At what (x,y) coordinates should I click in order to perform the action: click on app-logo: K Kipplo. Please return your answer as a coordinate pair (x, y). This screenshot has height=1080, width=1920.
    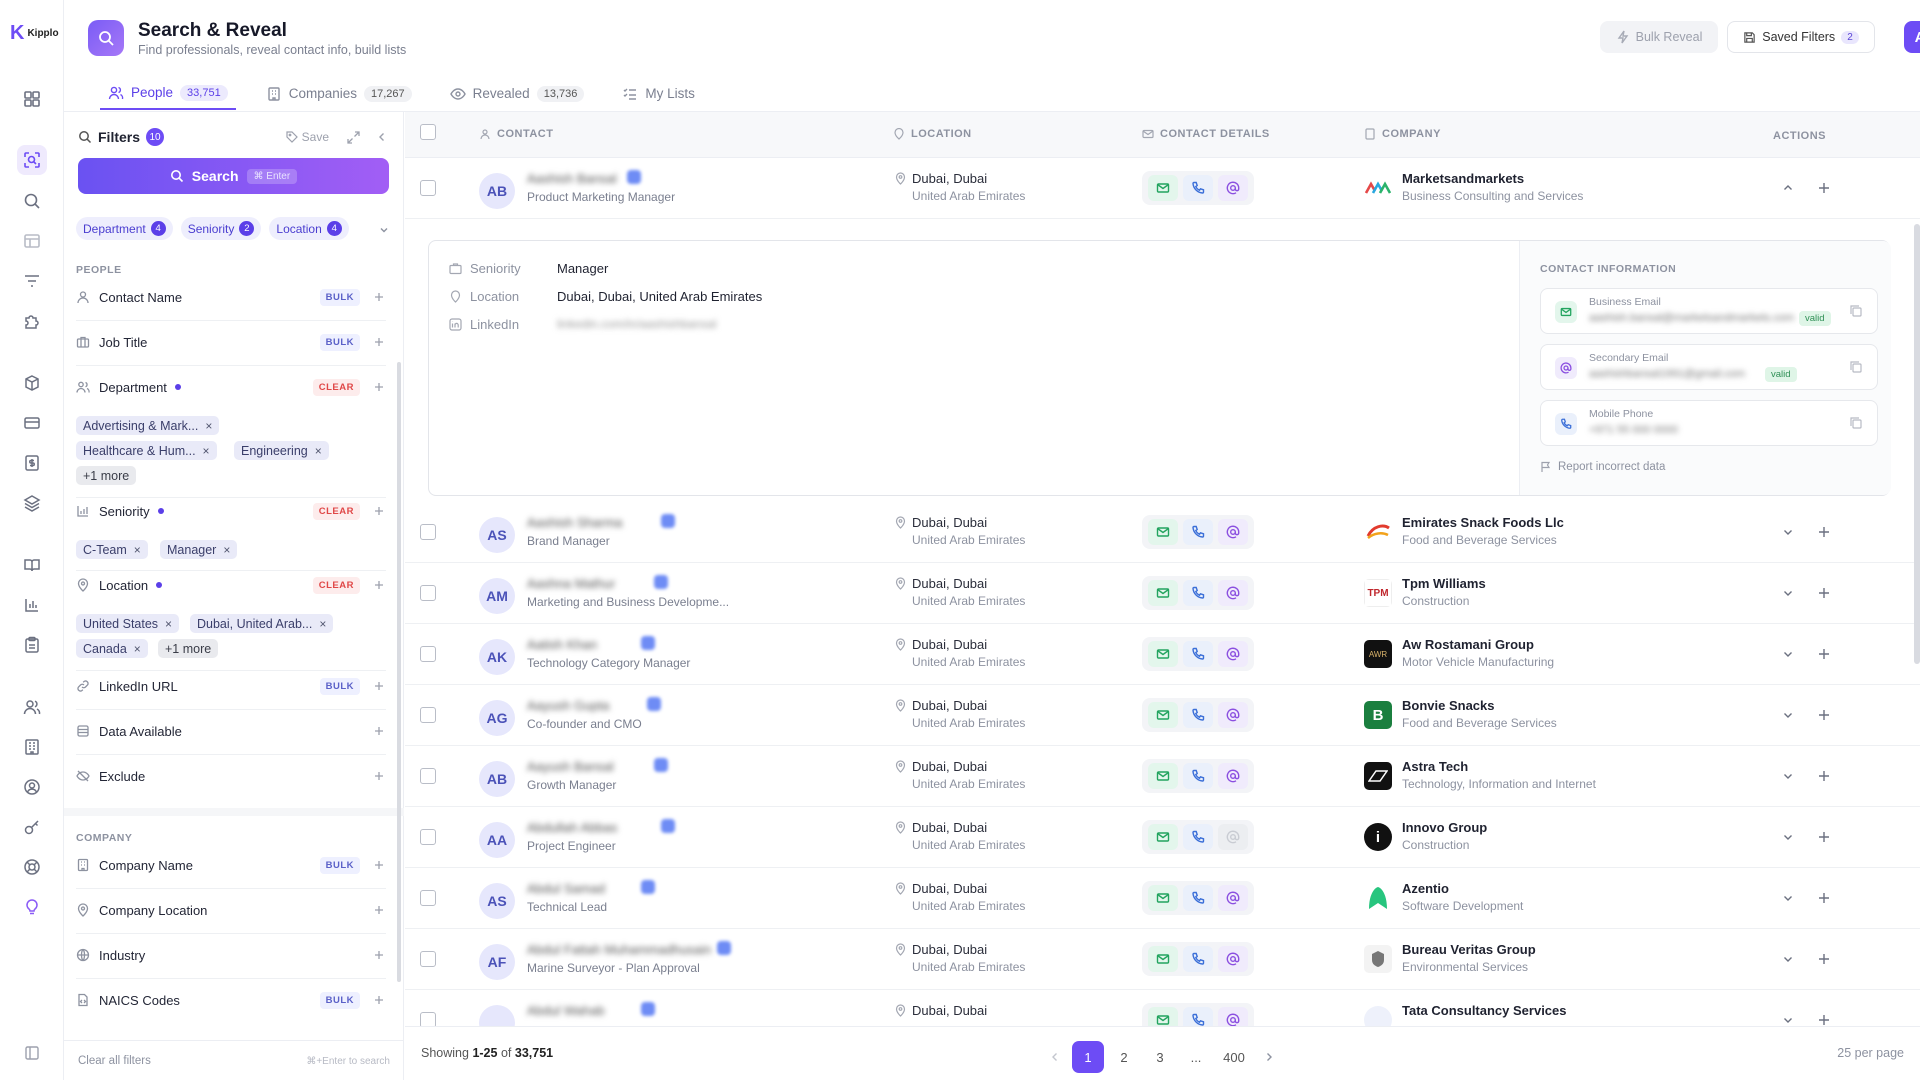
    Looking at the image, I should click on (34, 33).